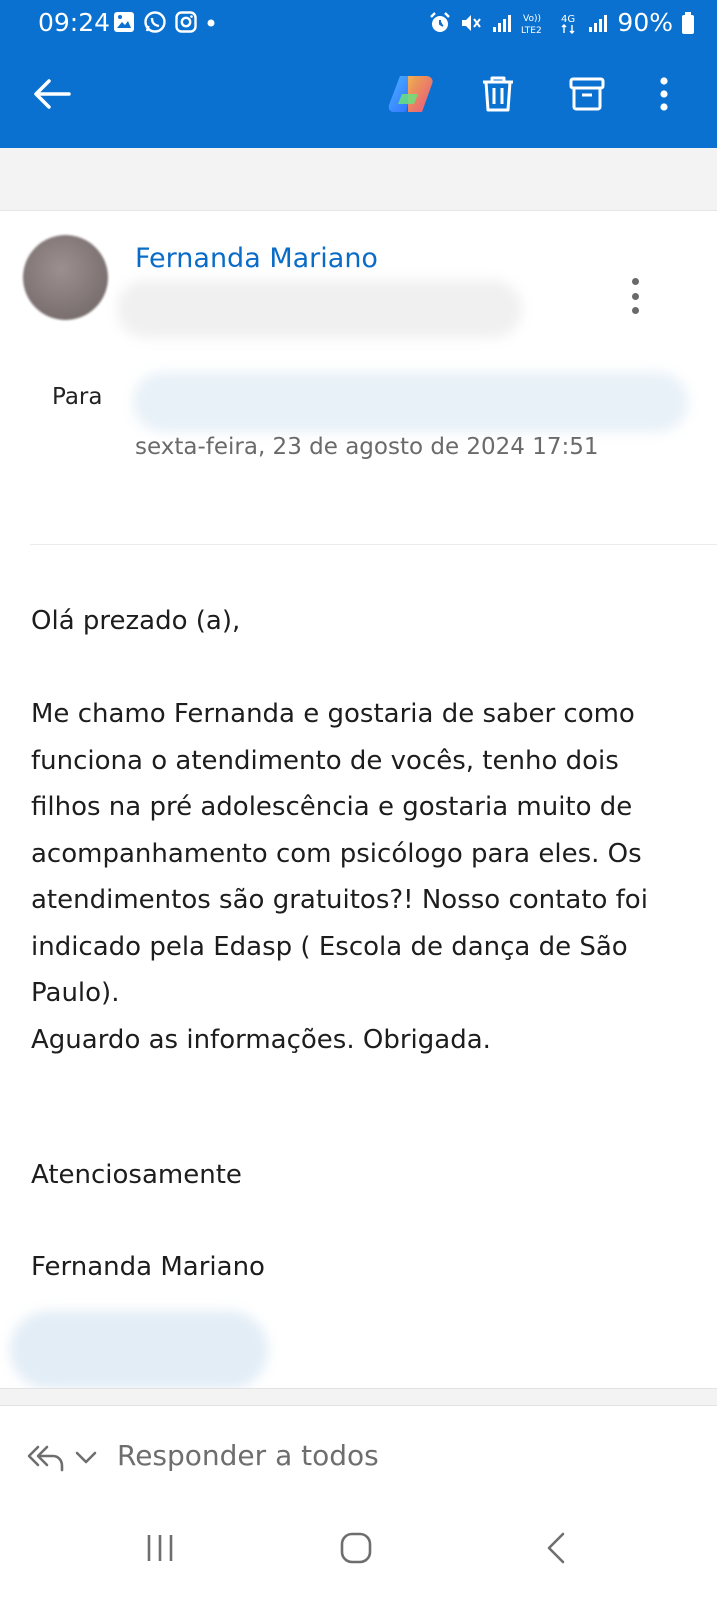  What do you see at coordinates (367, 447) in the screenshot?
I see `message-date: sexta-feira, 23 de agosto de 2024 17:51` at bounding box center [367, 447].